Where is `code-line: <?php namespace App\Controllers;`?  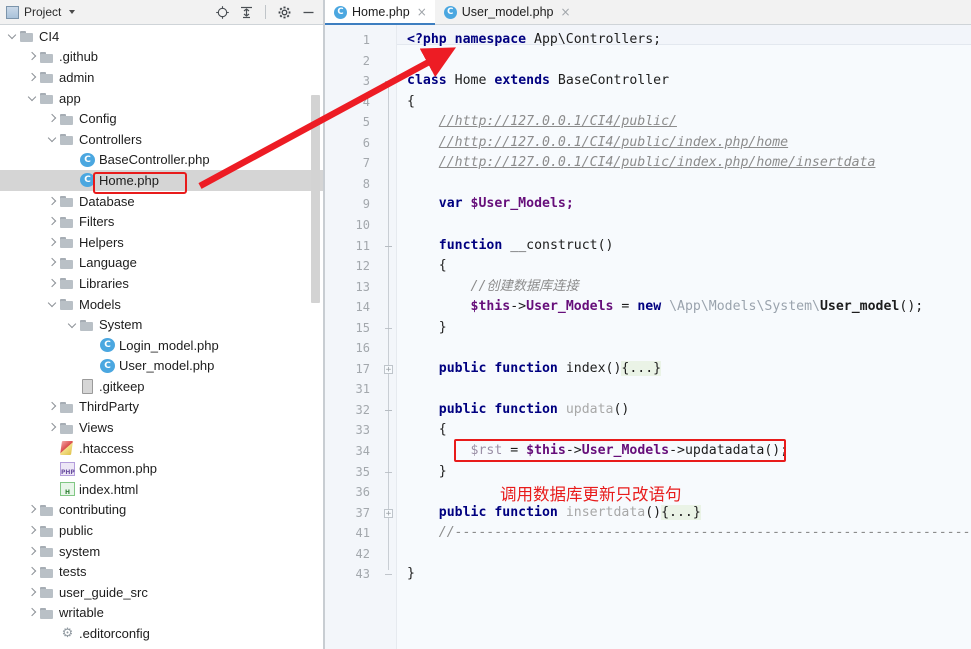
code-line: <?php namespace App\Controllers; is located at coordinates (534, 40).